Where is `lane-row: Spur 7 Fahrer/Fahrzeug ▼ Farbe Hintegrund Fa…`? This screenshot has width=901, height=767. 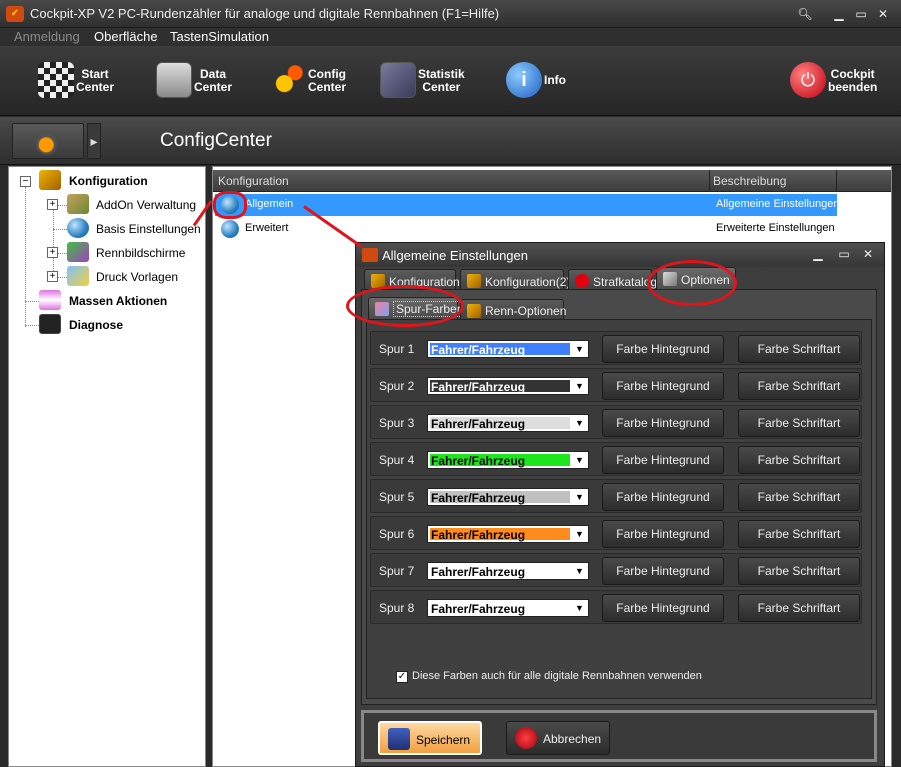
lane-row: Spur 7 Fahrer/Fahrzeug ▼ Farbe Hintegrund Fa… is located at coordinates (616, 570).